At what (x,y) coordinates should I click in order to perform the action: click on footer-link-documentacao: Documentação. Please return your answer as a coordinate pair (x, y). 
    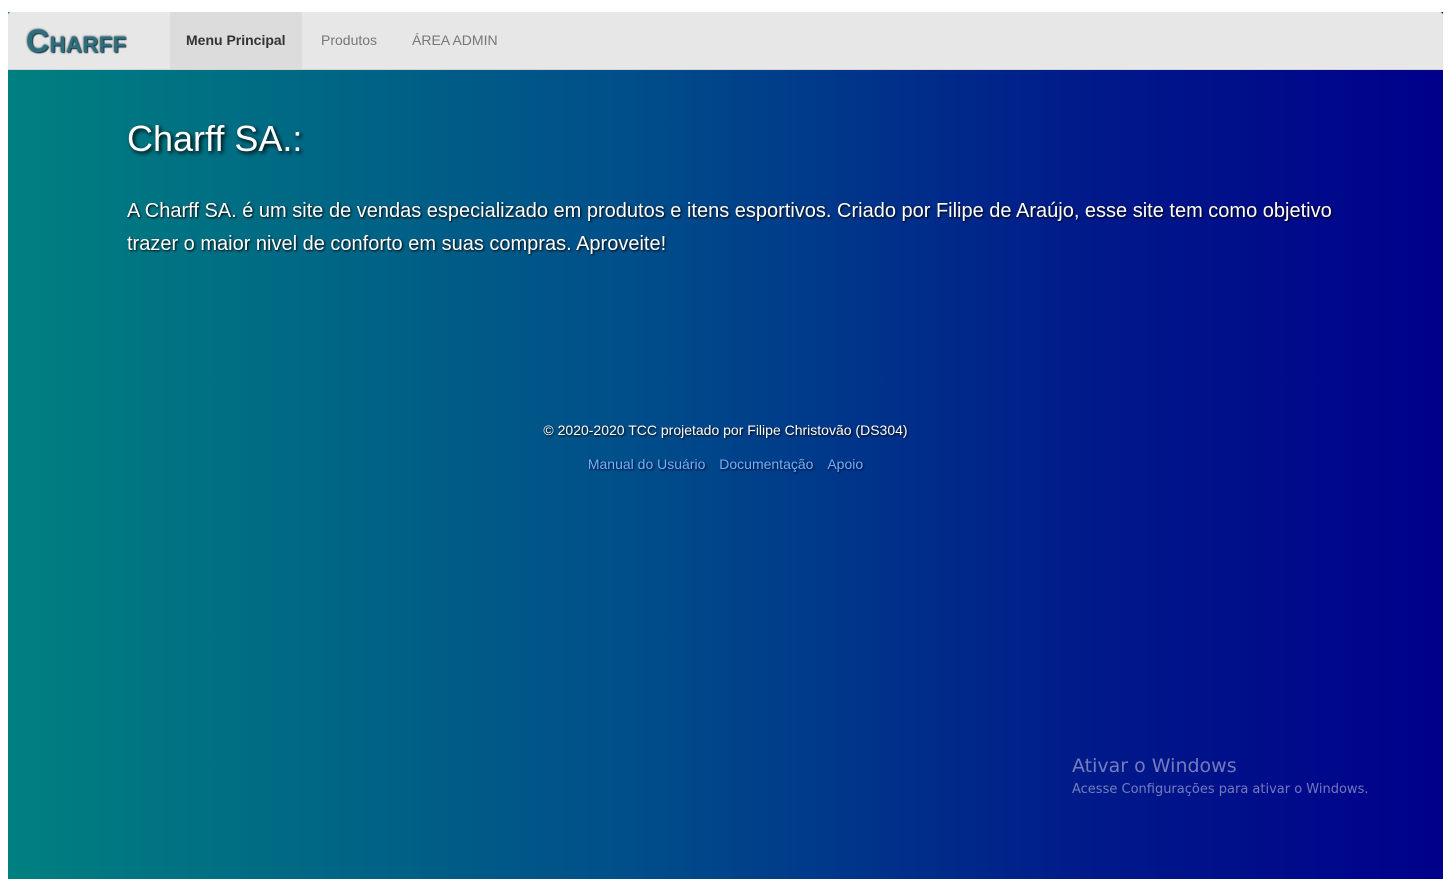
    Looking at the image, I should click on (766, 464).